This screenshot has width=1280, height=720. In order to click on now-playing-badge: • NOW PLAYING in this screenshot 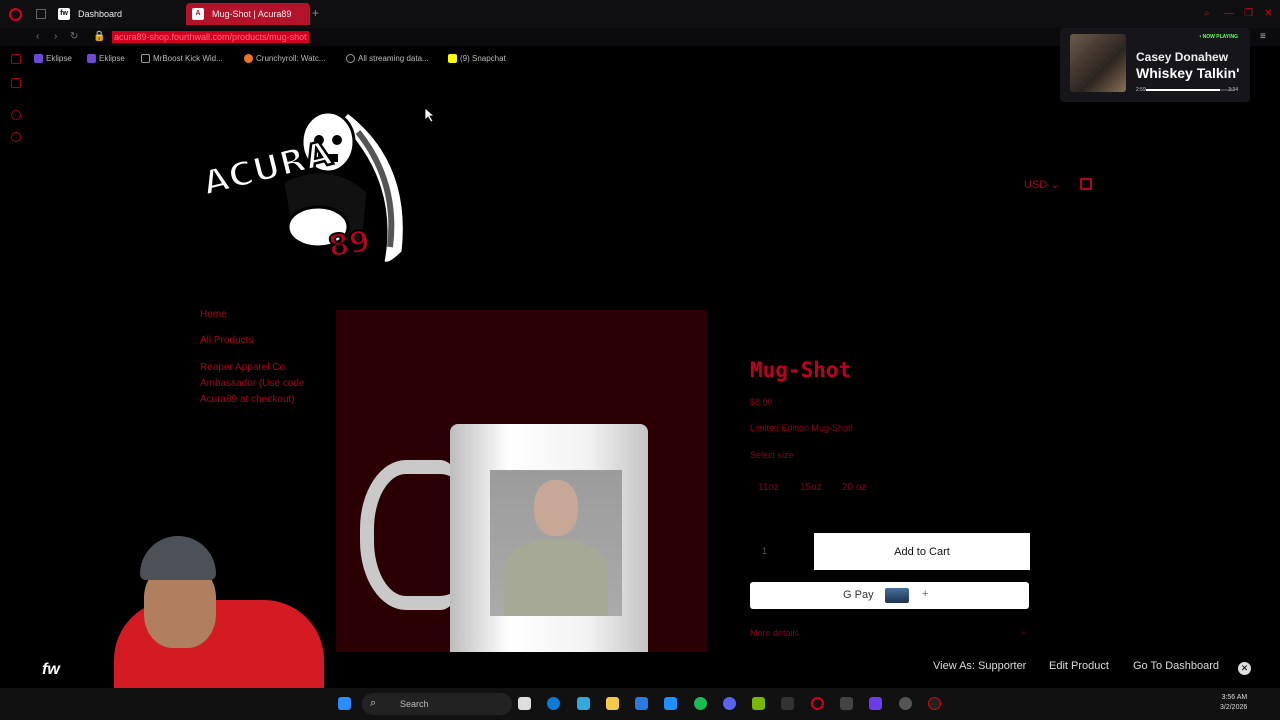, I will do `click(1218, 37)`.